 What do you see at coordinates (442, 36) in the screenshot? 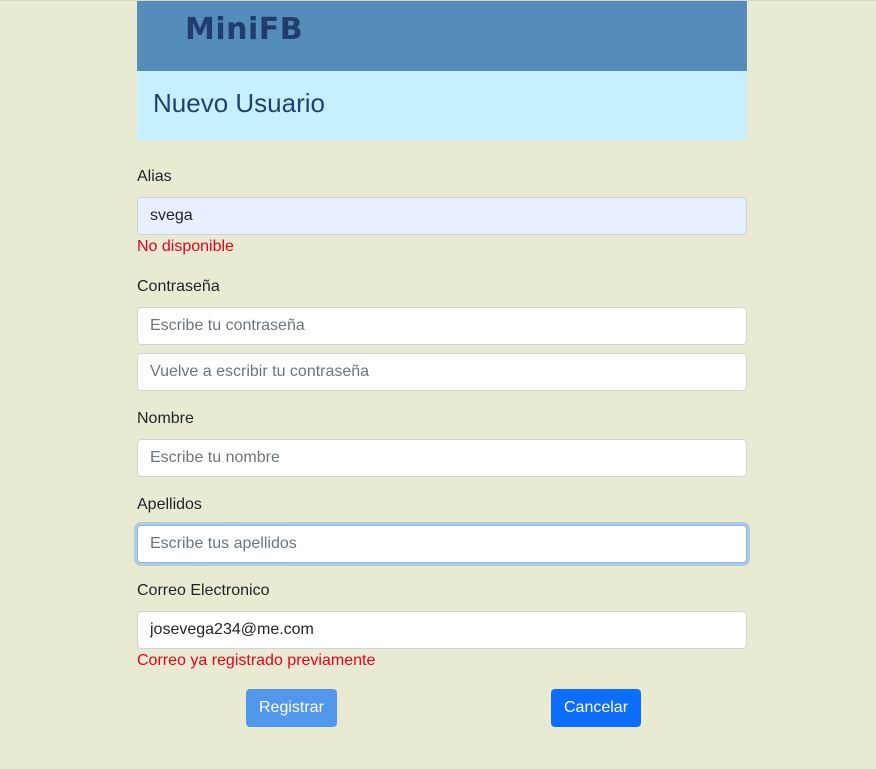
I see `brand-header: MiniFB` at bounding box center [442, 36].